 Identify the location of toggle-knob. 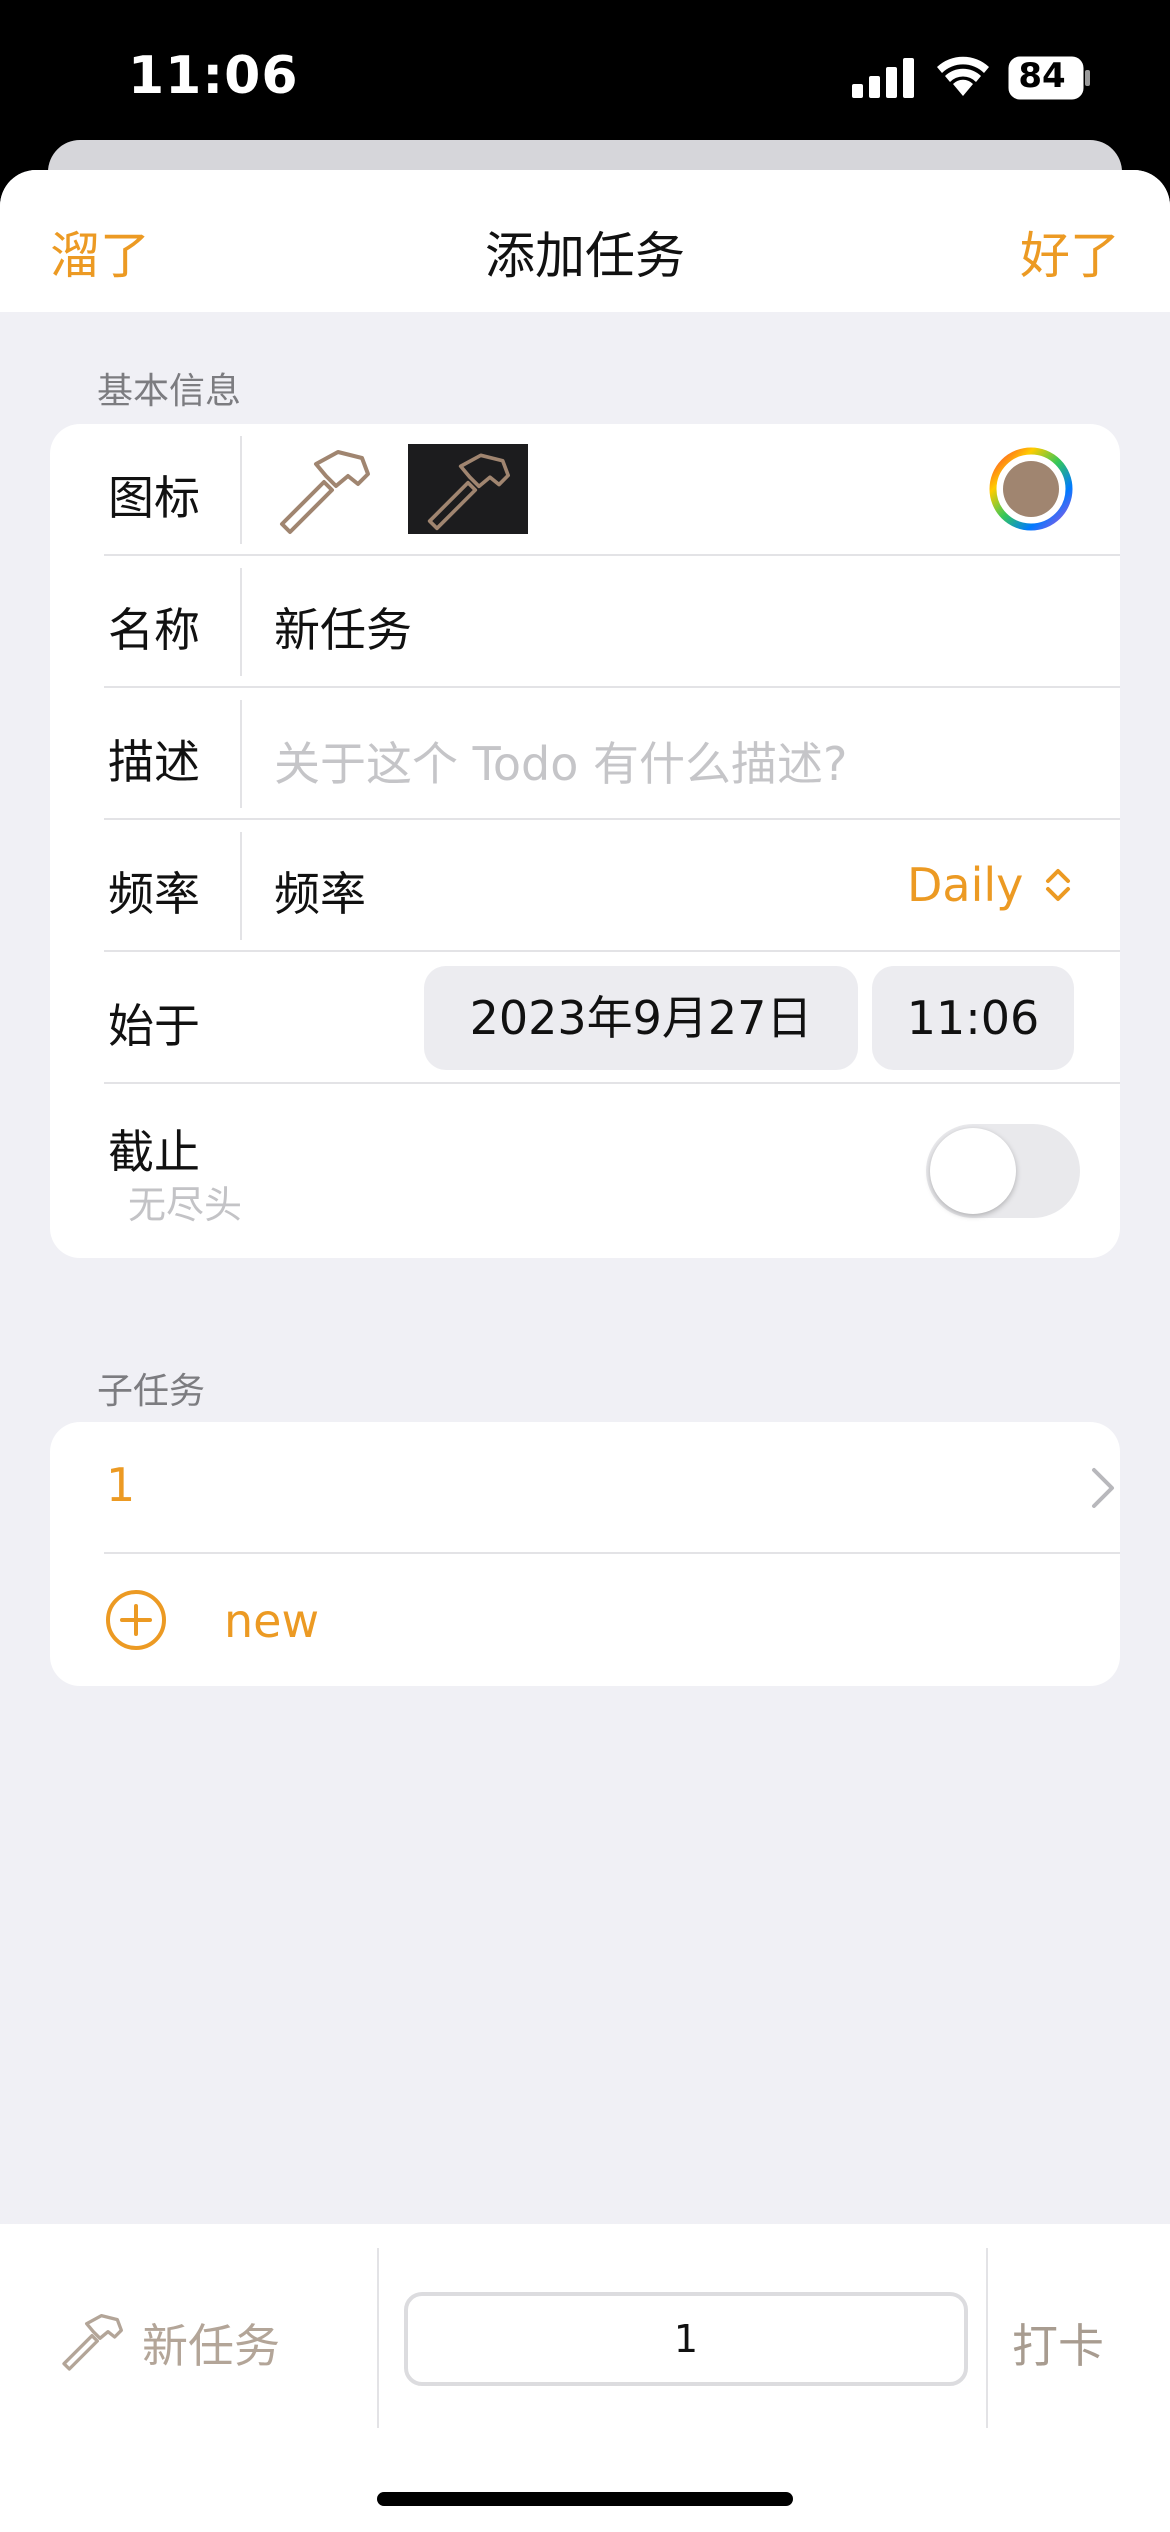
(973, 1171).